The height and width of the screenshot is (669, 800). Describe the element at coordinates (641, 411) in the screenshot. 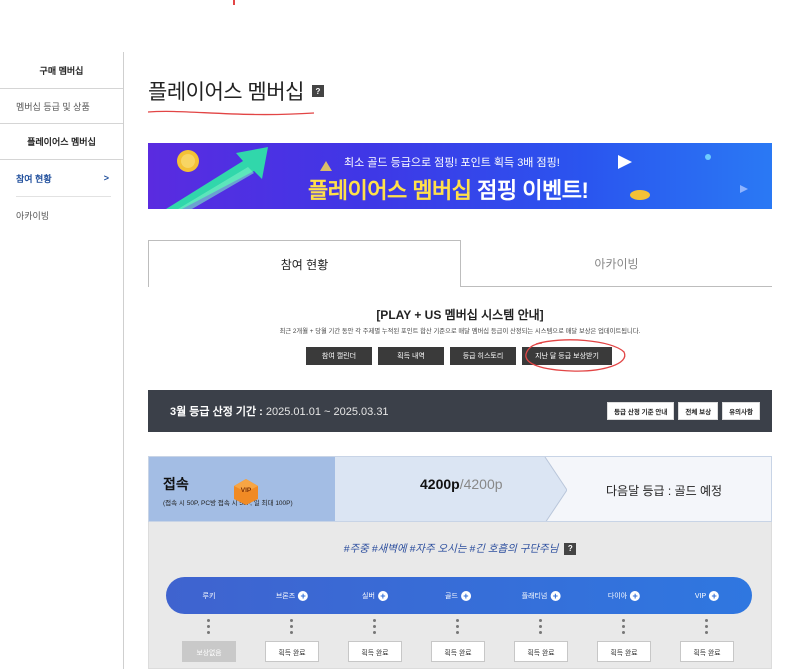

I see `grade-criteria-button: 등급 산정 기준 안내` at that location.